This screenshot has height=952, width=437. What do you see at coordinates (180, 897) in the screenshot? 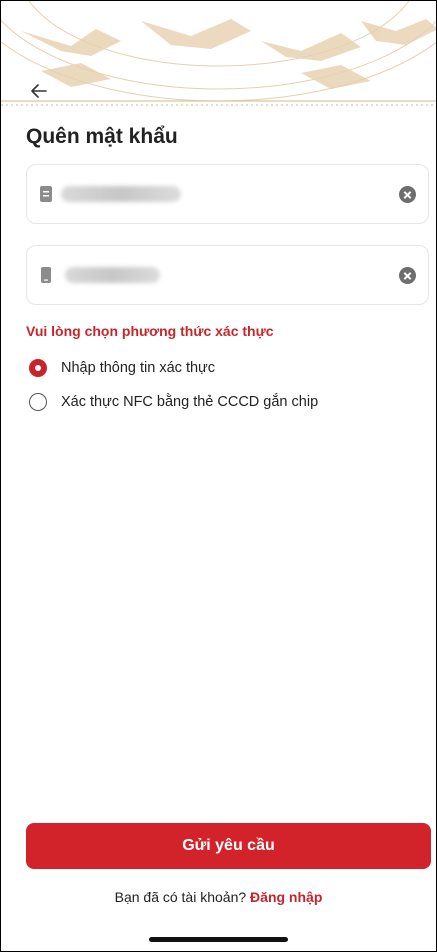
I see `footer-text: Bạn đã có tài khoản?` at bounding box center [180, 897].